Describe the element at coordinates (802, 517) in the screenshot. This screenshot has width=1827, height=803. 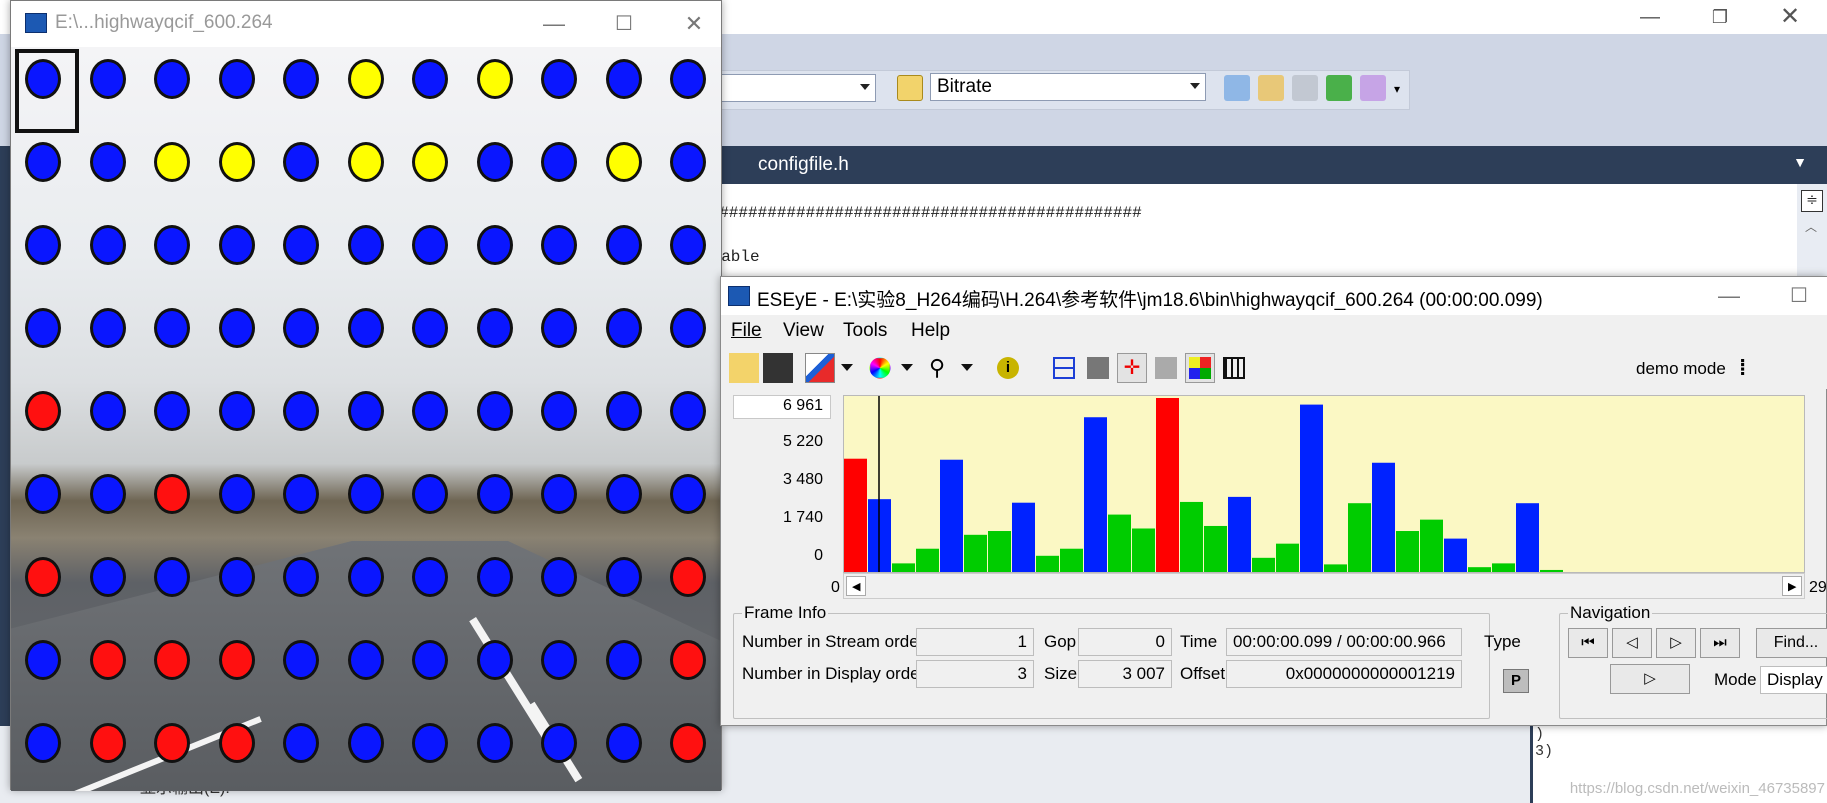
I see `y-tick-label: 1 740` at that location.